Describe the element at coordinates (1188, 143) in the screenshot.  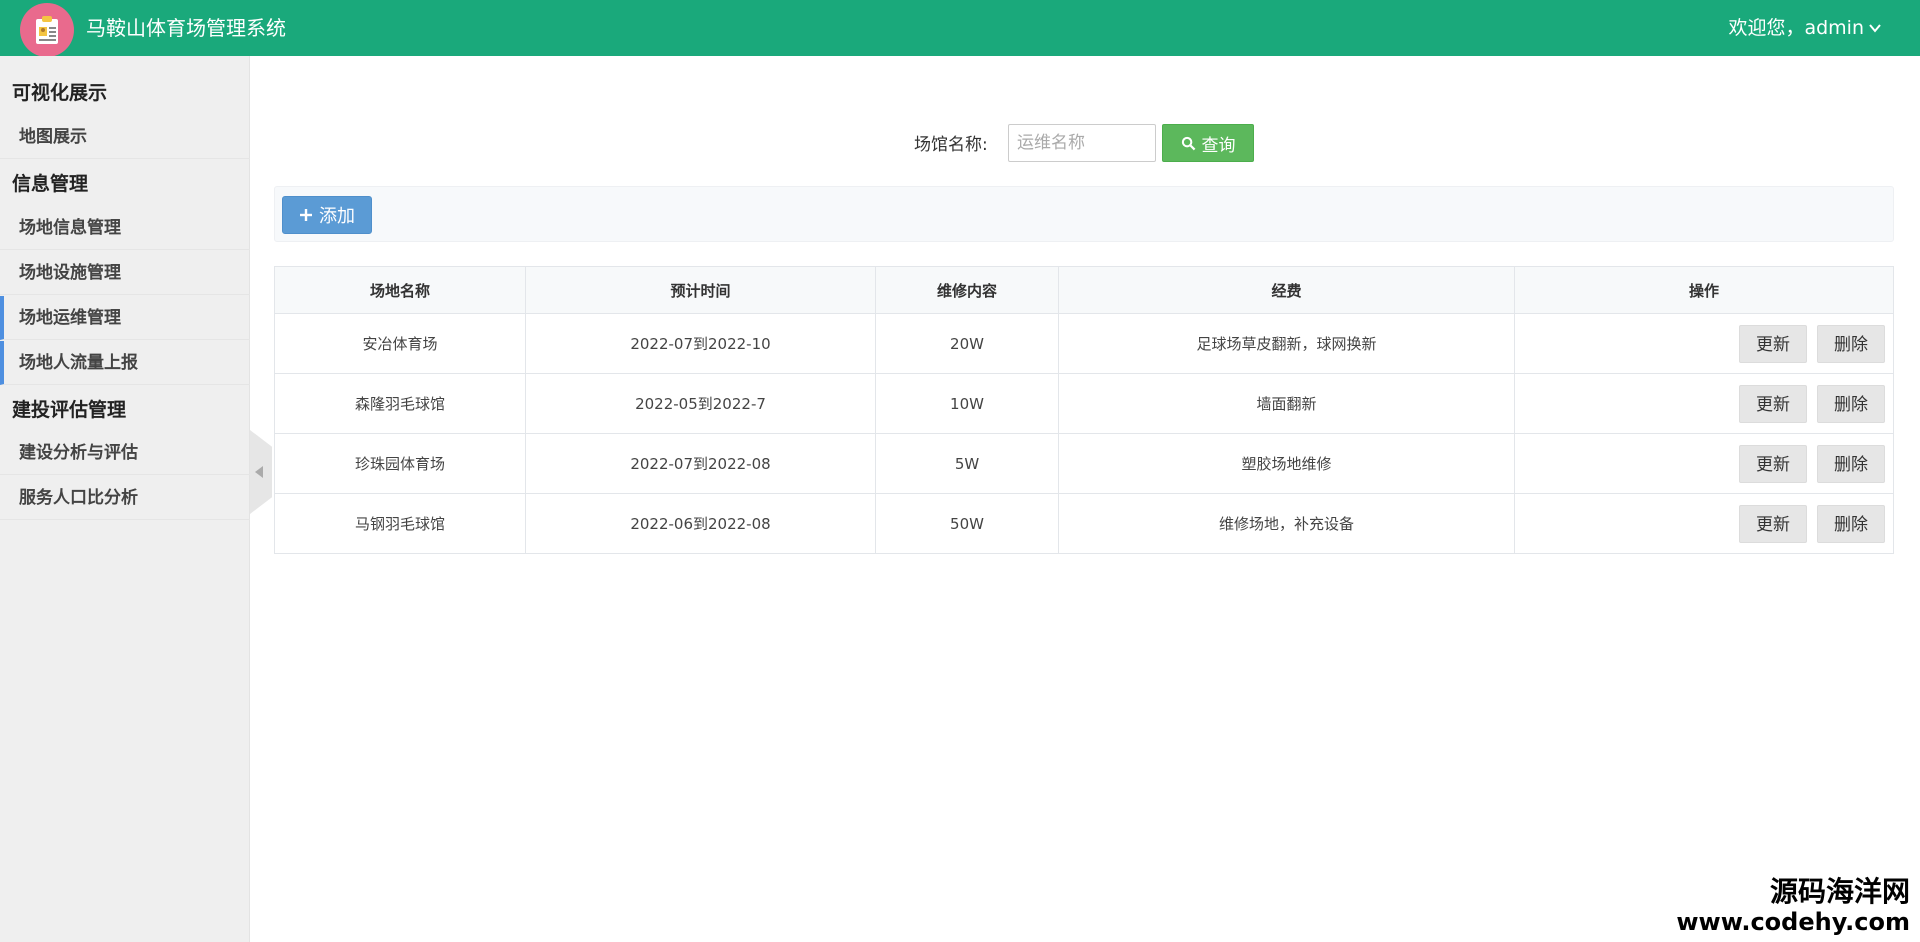
I see `search-icon` at that location.